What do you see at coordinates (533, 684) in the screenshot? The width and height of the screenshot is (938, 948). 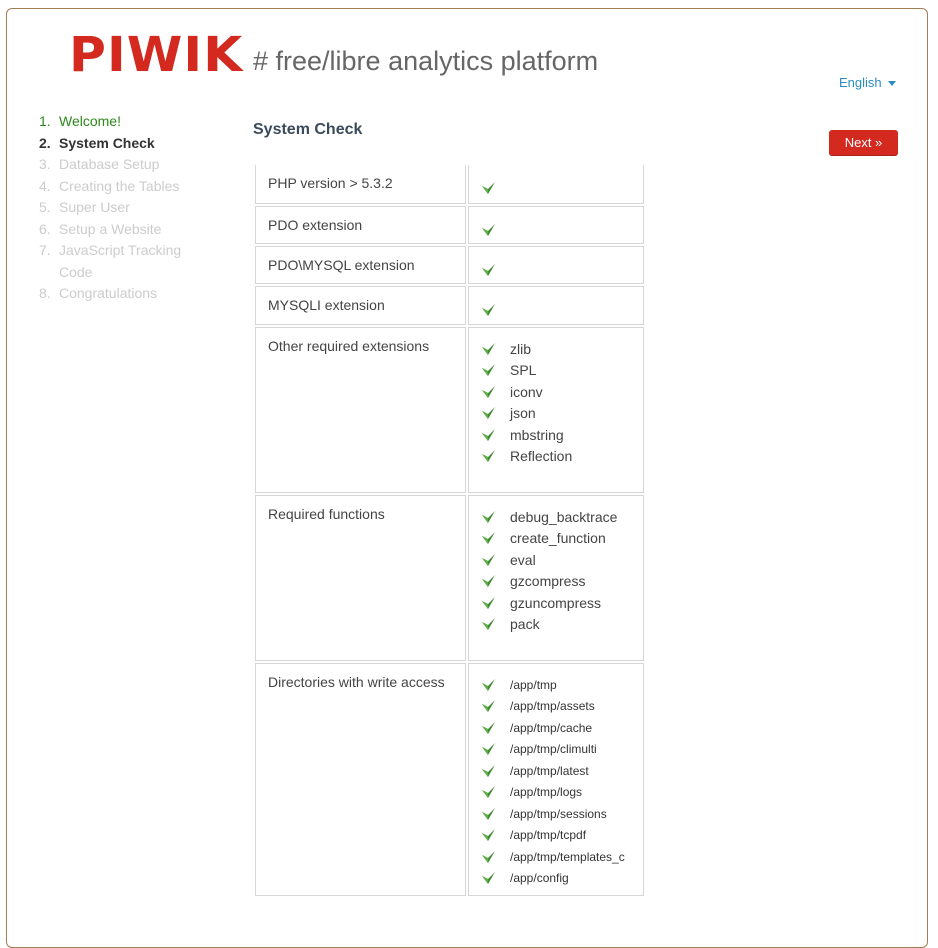 I see `check-item-label: /app/tmp` at bounding box center [533, 684].